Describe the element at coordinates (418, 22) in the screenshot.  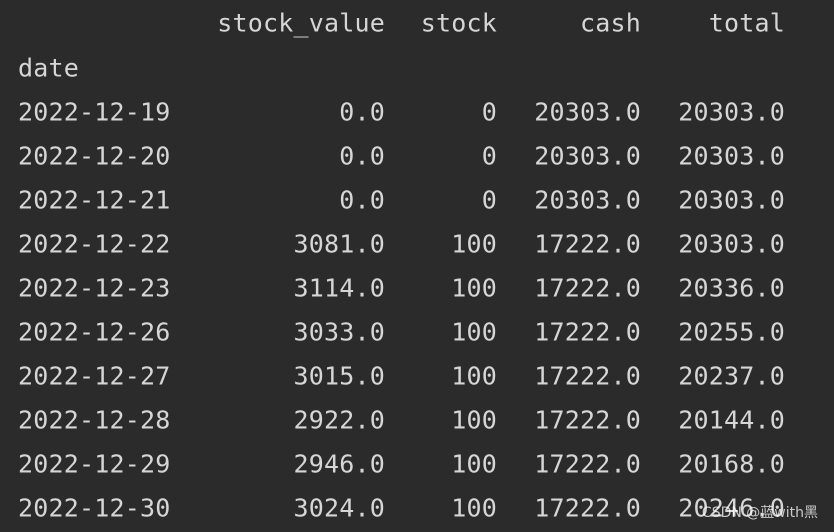
I see `column-header-row: stock_value stock cash total` at that location.